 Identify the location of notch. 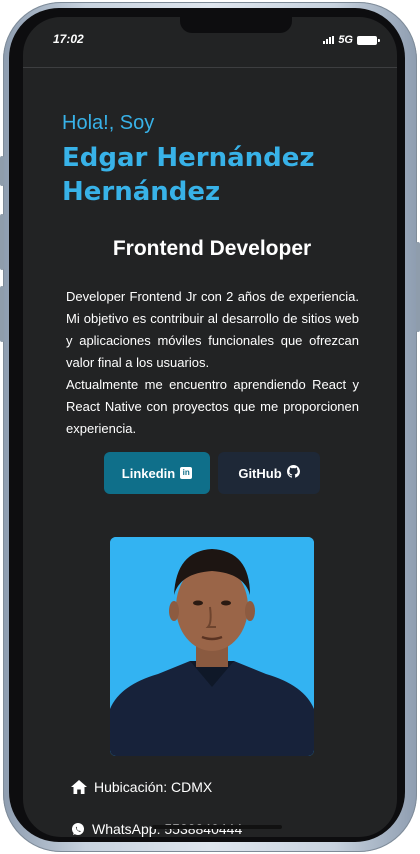
(236, 25).